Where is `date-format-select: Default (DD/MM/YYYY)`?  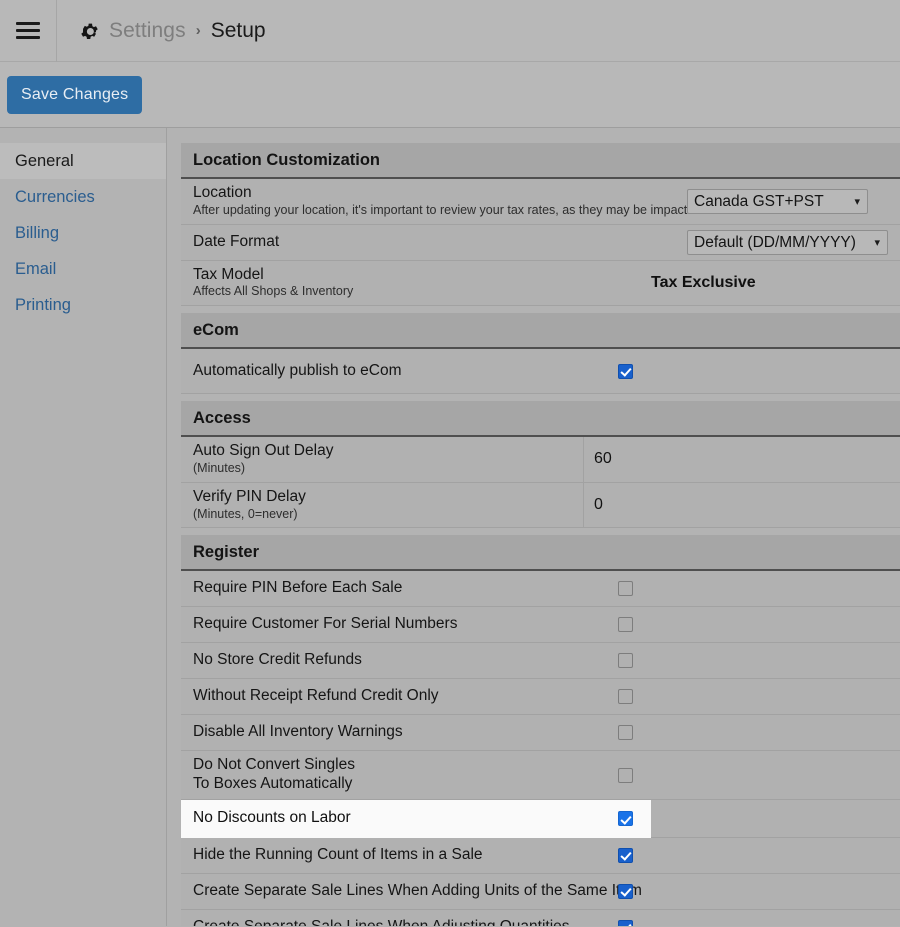 date-format-select: Default (DD/MM/YYYY) is located at coordinates (787, 242).